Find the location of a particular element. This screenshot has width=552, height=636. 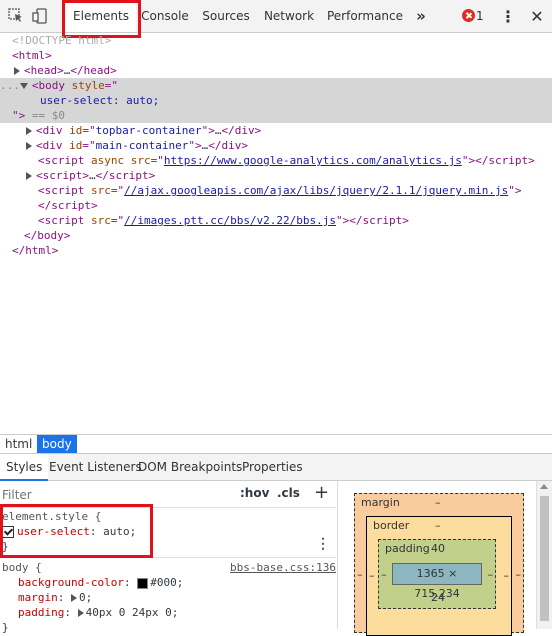

breadcrumb-body: body is located at coordinates (57, 444).